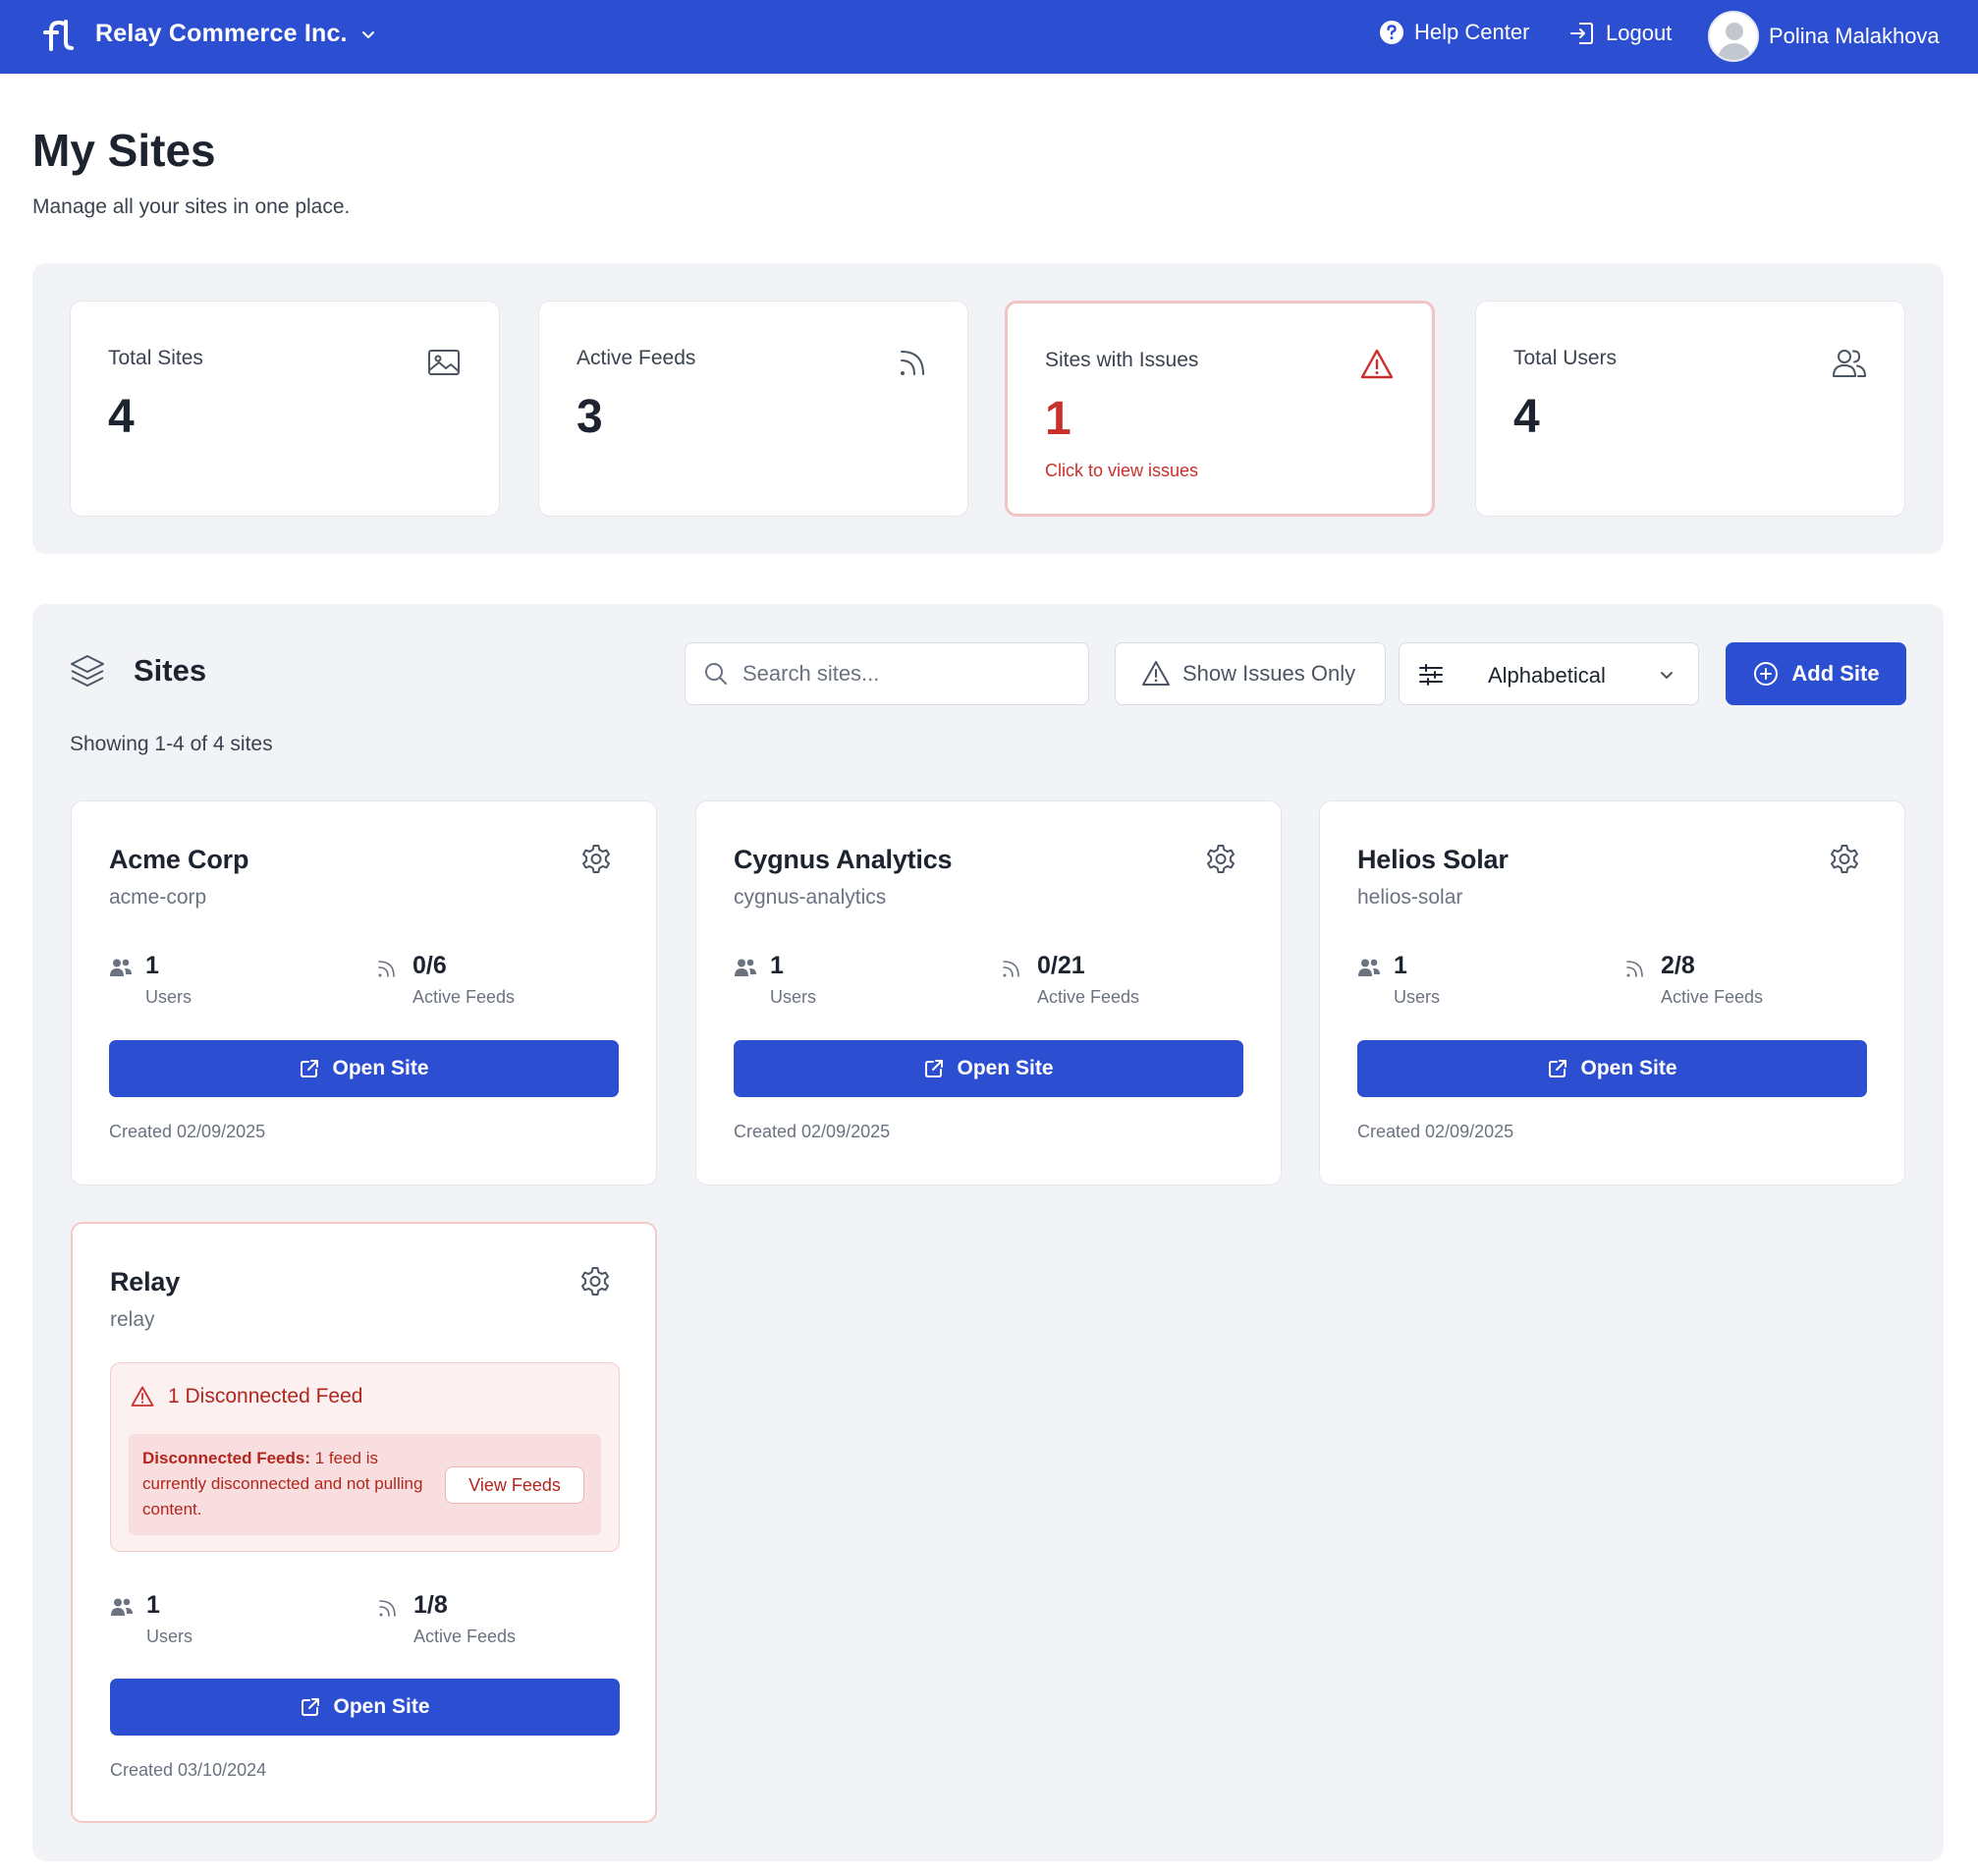 Image resolution: width=1978 pixels, height=1876 pixels. What do you see at coordinates (1678, 965) in the screenshot?
I see `feeds-count: 2/8` at bounding box center [1678, 965].